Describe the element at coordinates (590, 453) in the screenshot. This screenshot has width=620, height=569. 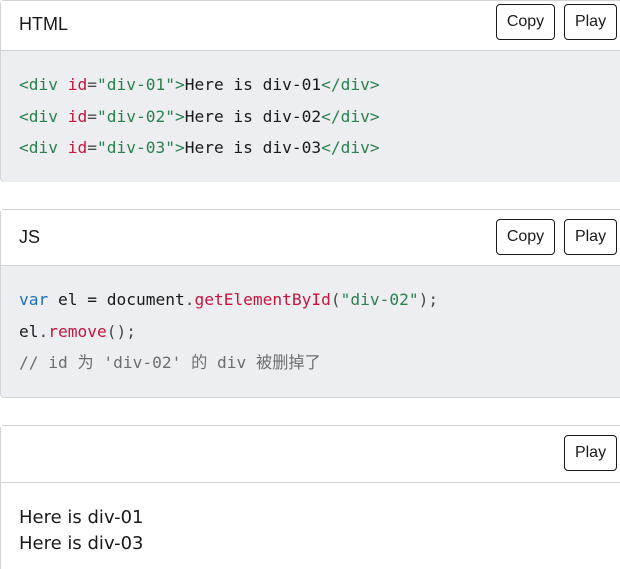
I see `result-play-button: Play` at that location.